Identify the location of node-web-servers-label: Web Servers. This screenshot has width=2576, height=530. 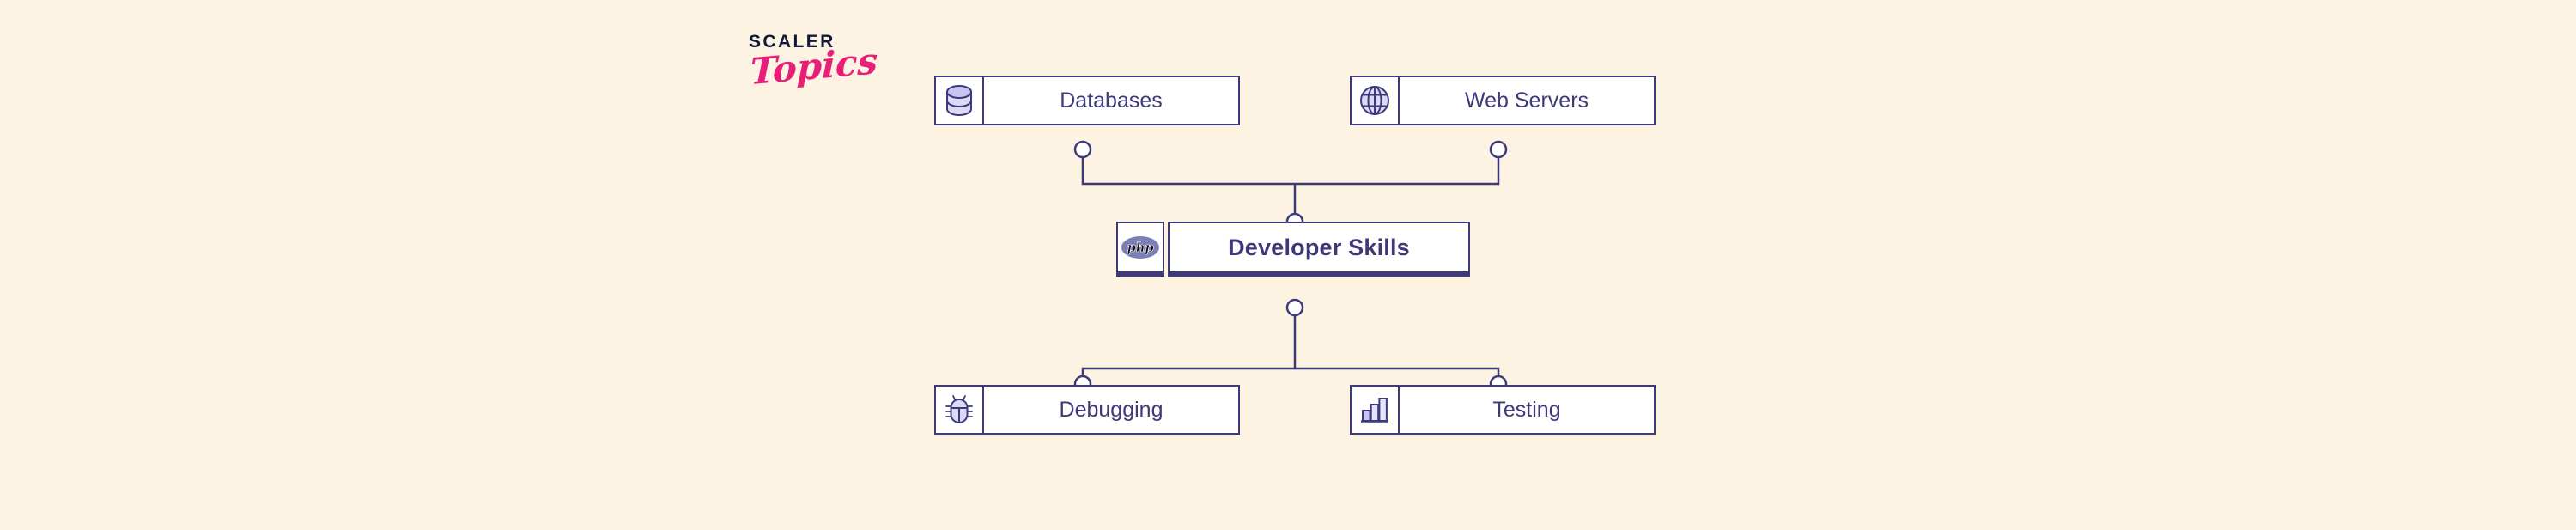
(1528, 100).